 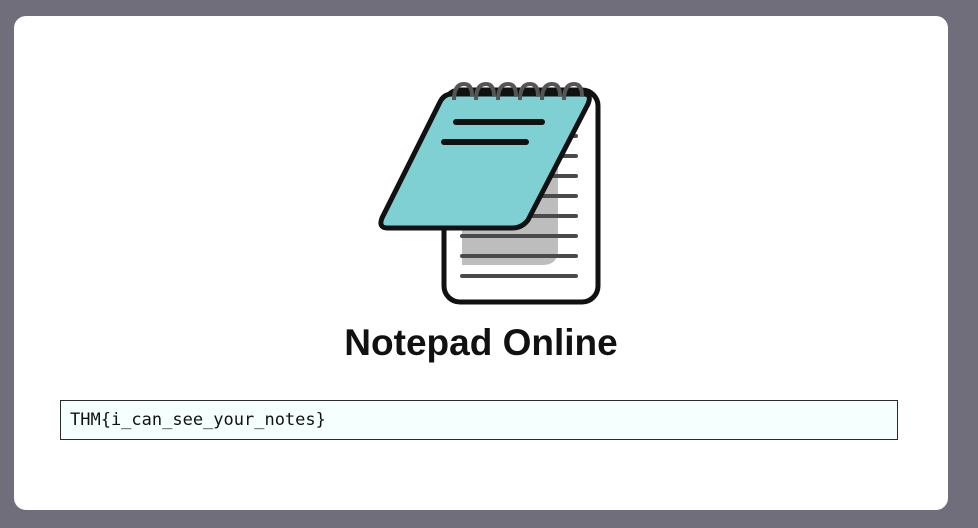 What do you see at coordinates (481, 342) in the screenshot?
I see `page-title: Notepad Online` at bounding box center [481, 342].